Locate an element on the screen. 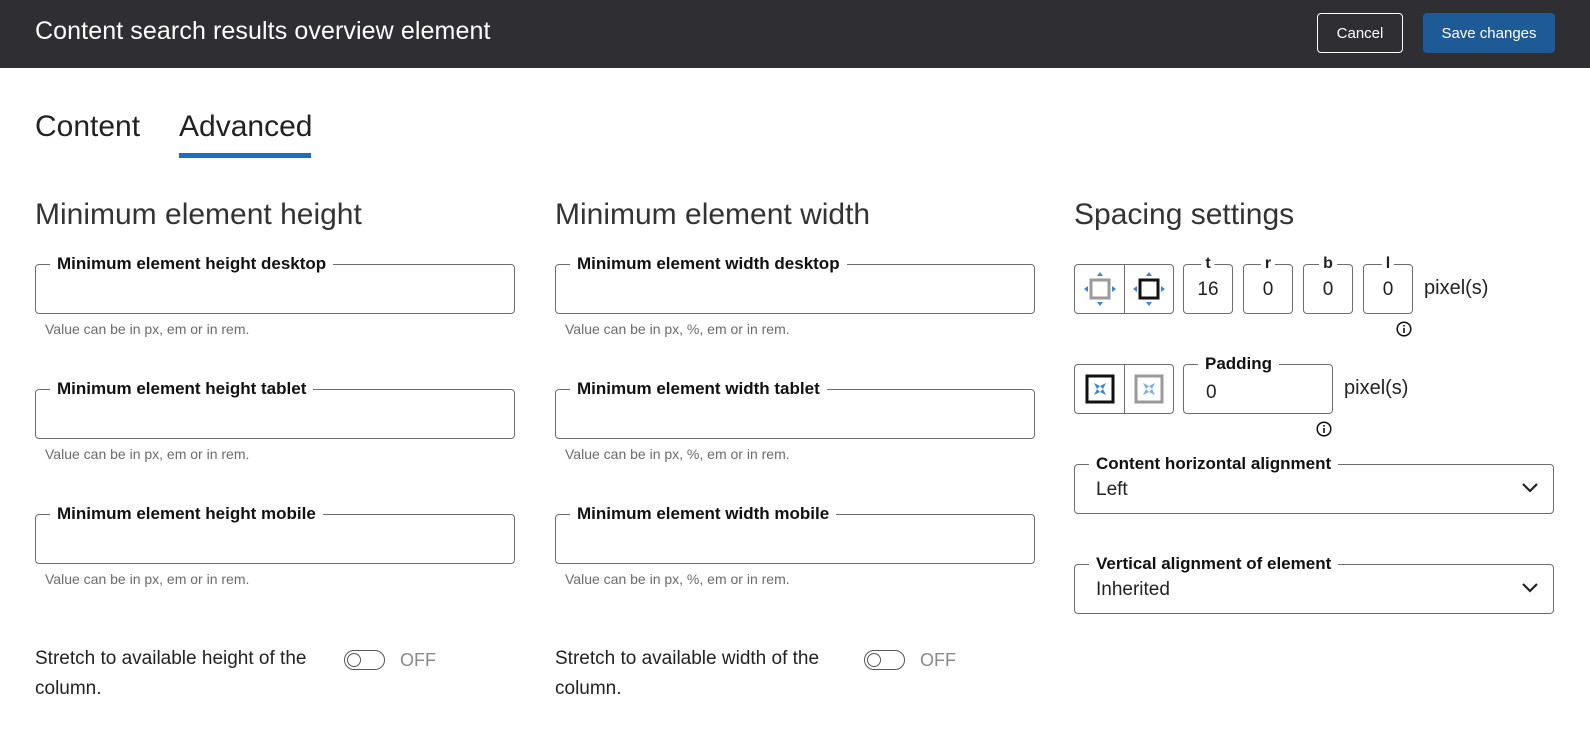 Image resolution: width=1590 pixels, height=730 pixels. padding-unit: pixel(s) is located at coordinates (1376, 388).